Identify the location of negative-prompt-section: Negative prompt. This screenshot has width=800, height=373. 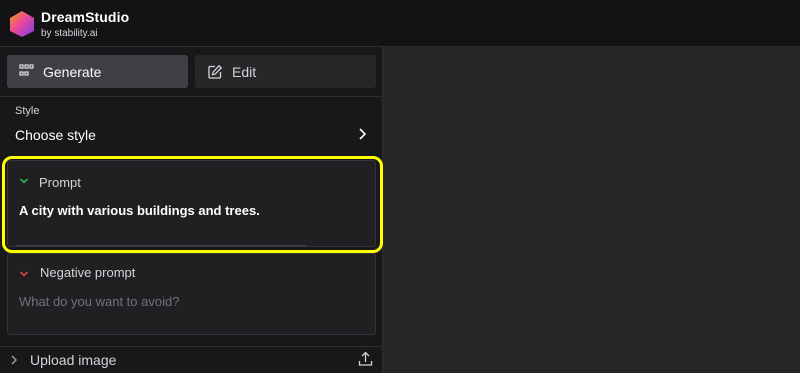
(191, 294).